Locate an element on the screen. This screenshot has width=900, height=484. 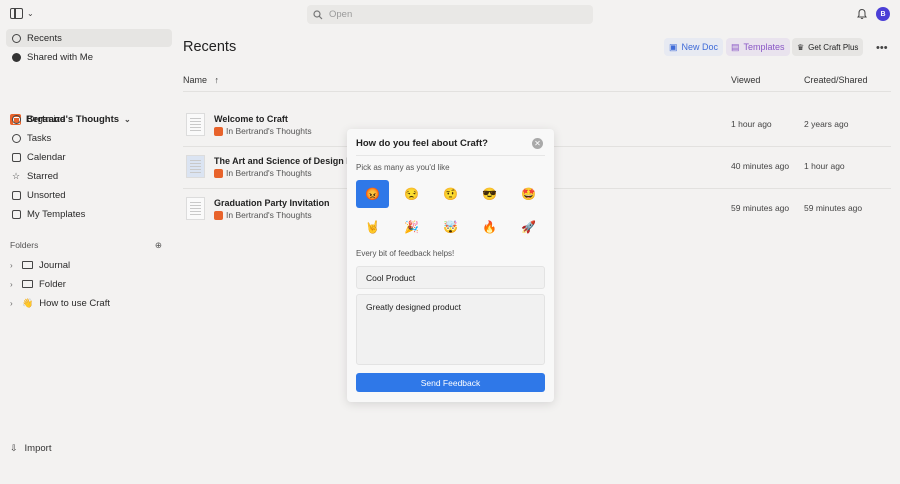
clock-icon is located at coordinates (16, 38).